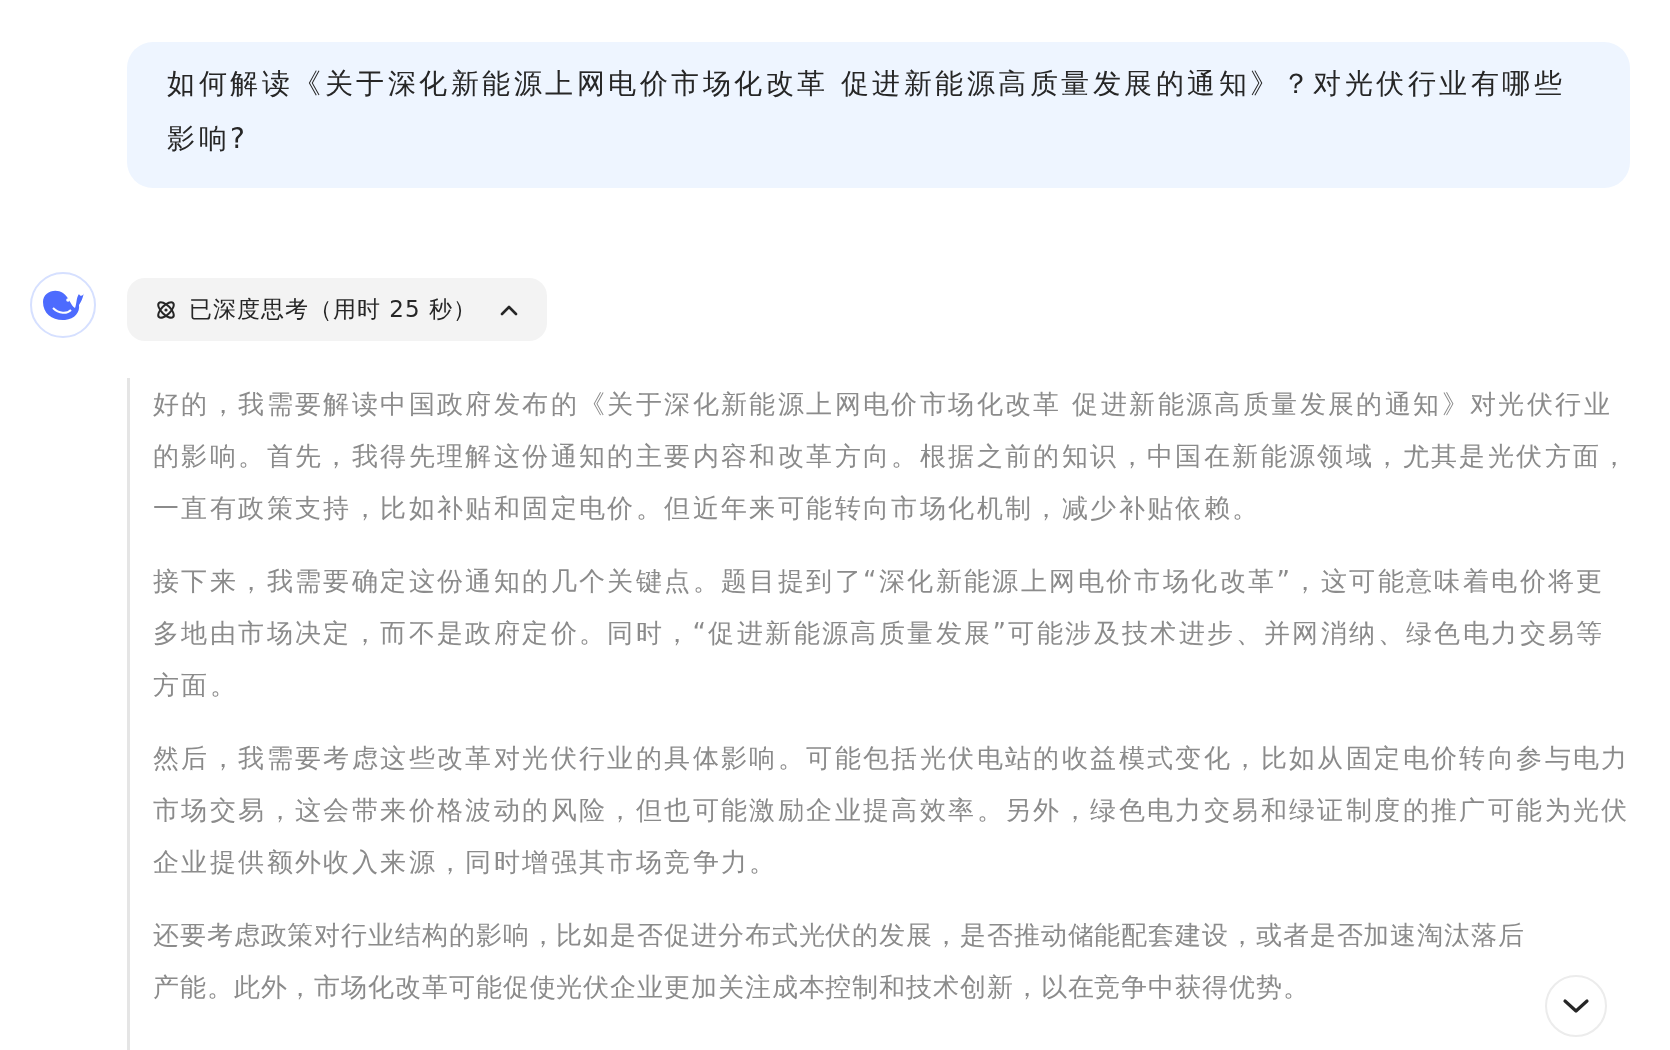 This screenshot has height=1050, width=1670. What do you see at coordinates (879, 633) in the screenshot?
I see `thought-paragraph: 接下来，我需要确定这份通知的几个关键点。题目提到了“深化新能源上网电价市场化改革”，这可能意味着电价将更多地由市场决定，而不是政府定价。同时，“促进新能源高质量发展”可能涉及技术进步、并网消纳、绿色电力交易等方面。` at bounding box center [879, 633].